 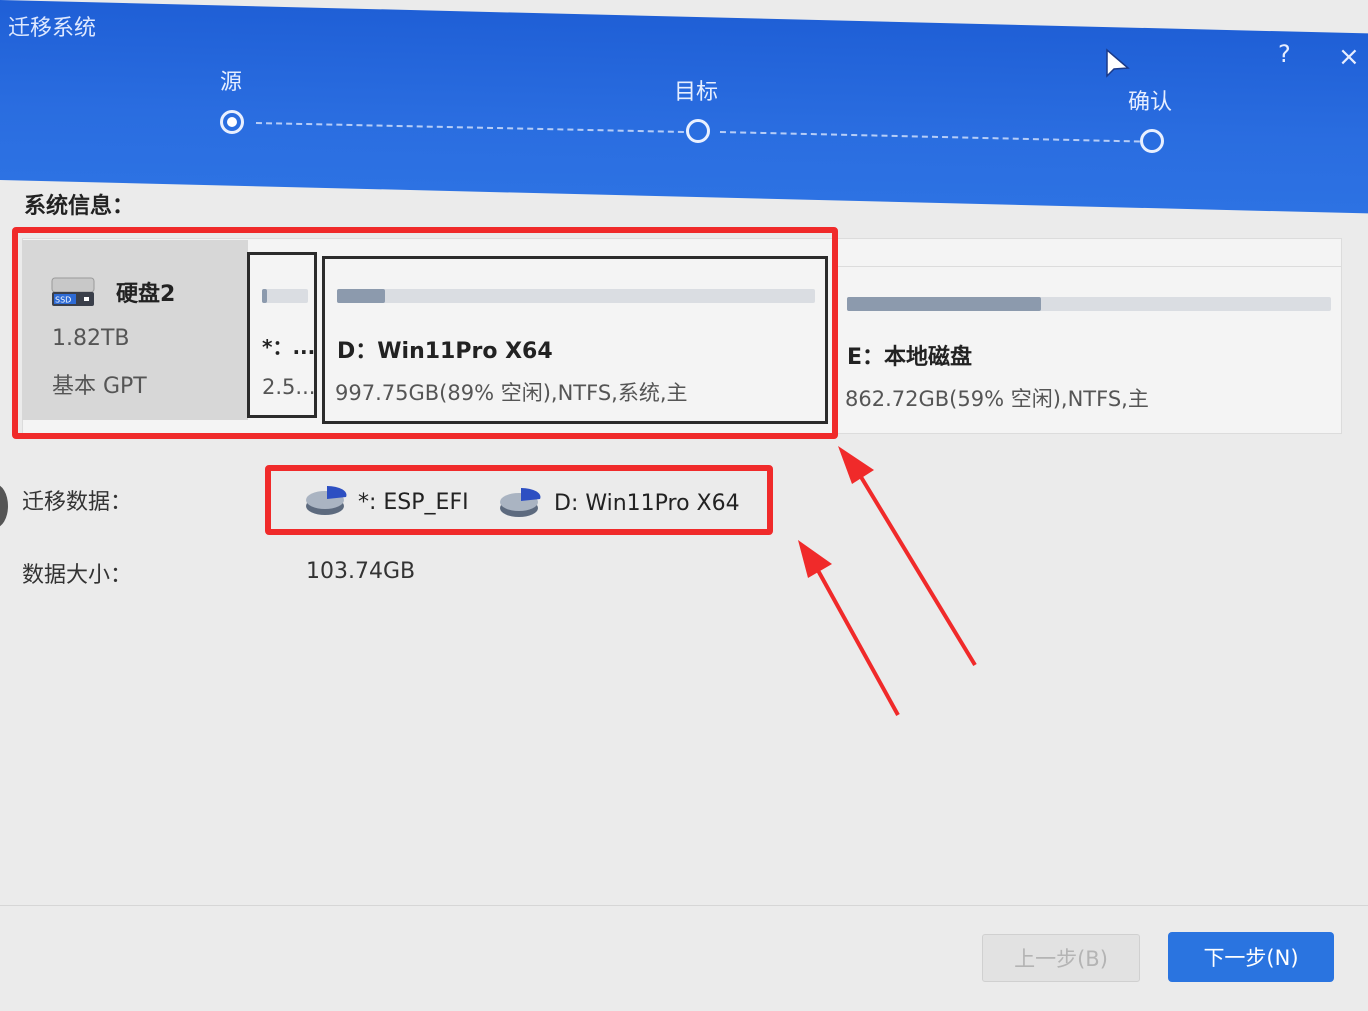 I want to click on annotation-arrow-partition, so click(x=907, y=556).